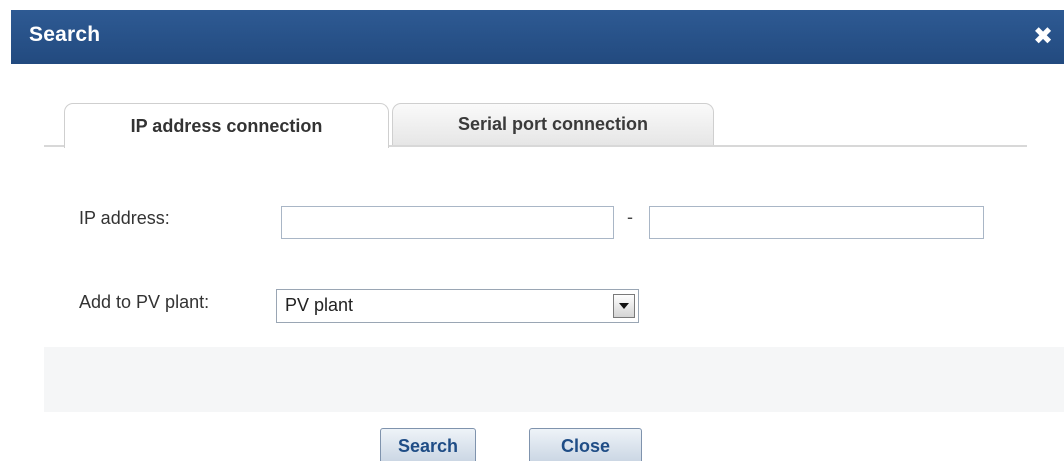 Image resolution: width=1064 pixels, height=461 pixels. Describe the element at coordinates (554, 379) in the screenshot. I see `form-footer-shade` at that location.